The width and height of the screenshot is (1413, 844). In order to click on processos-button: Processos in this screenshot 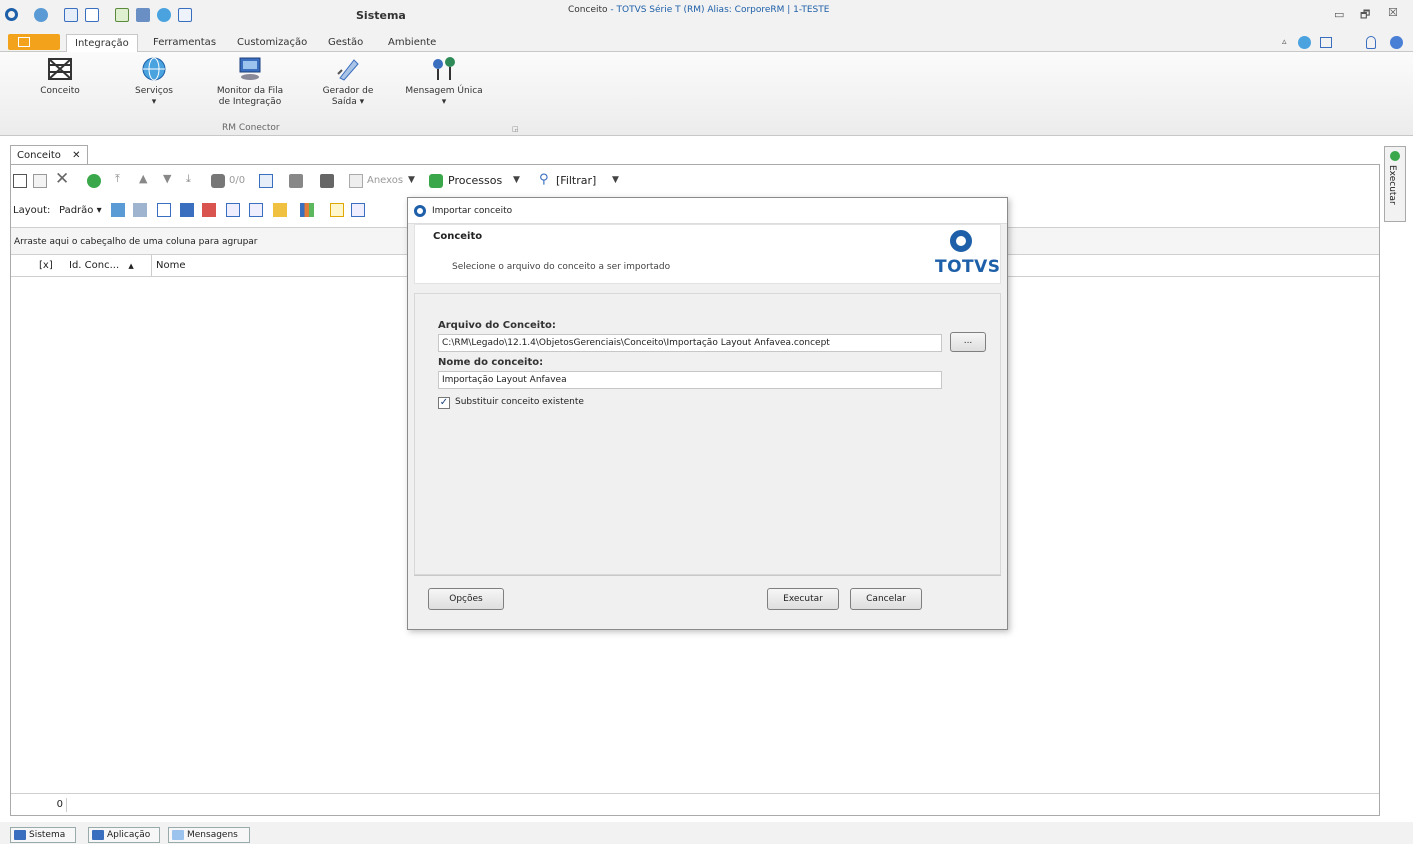, I will do `click(475, 180)`.